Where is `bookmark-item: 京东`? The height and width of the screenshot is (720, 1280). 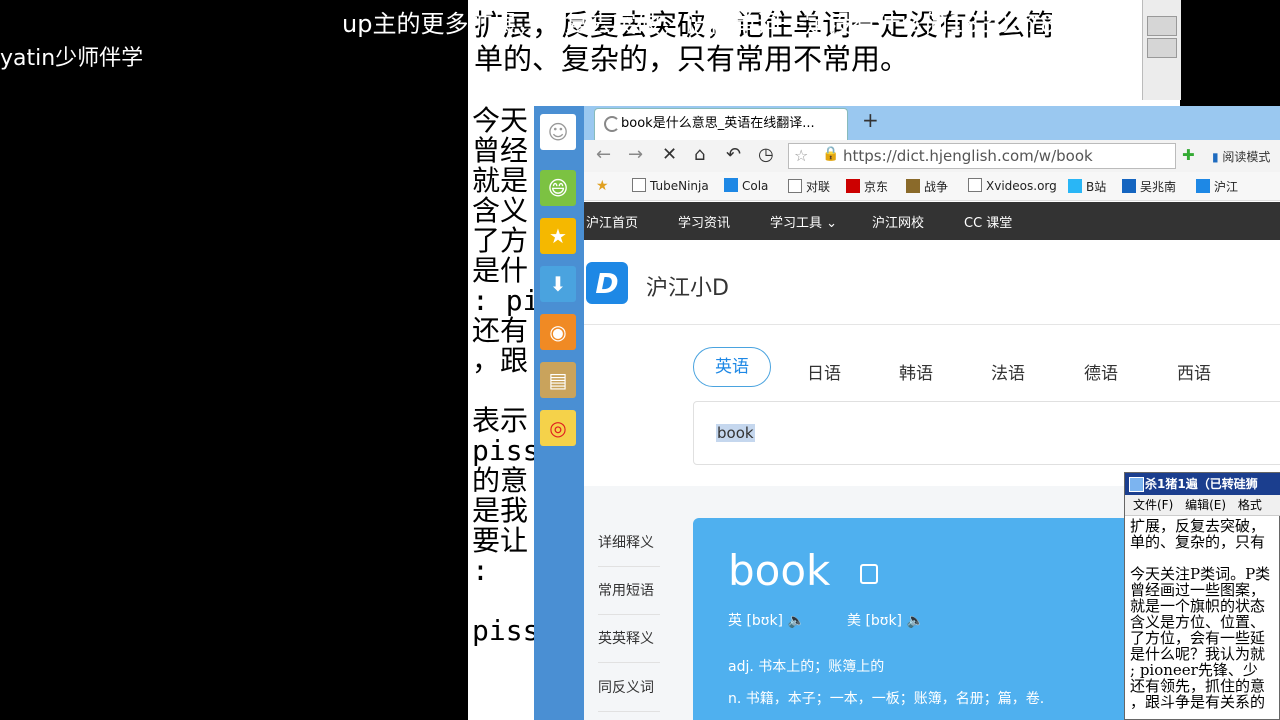 bookmark-item: 京东 is located at coordinates (867, 186).